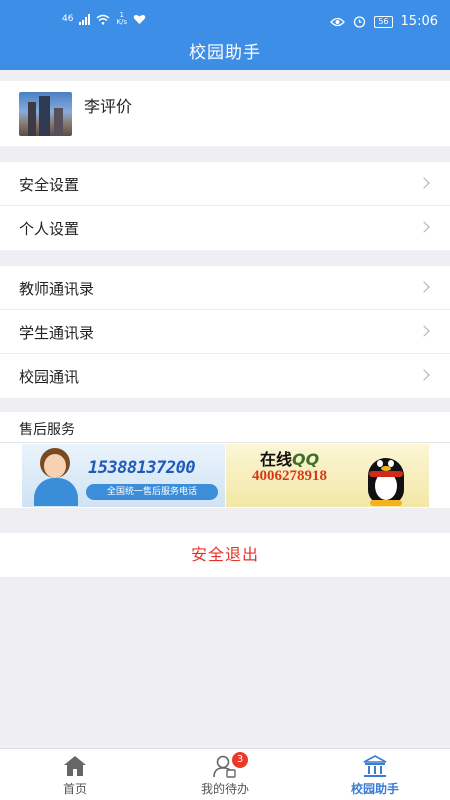 The width and height of the screenshot is (450, 800). I want to click on profile-row: 李评价, so click(225, 113).